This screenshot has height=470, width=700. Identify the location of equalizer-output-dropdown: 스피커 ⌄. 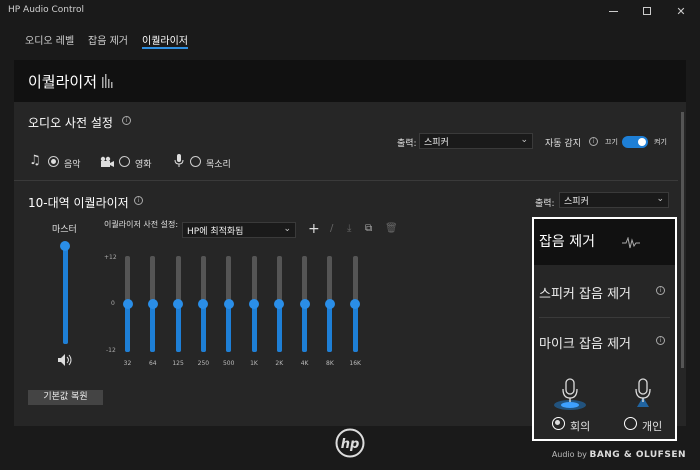
(614, 200).